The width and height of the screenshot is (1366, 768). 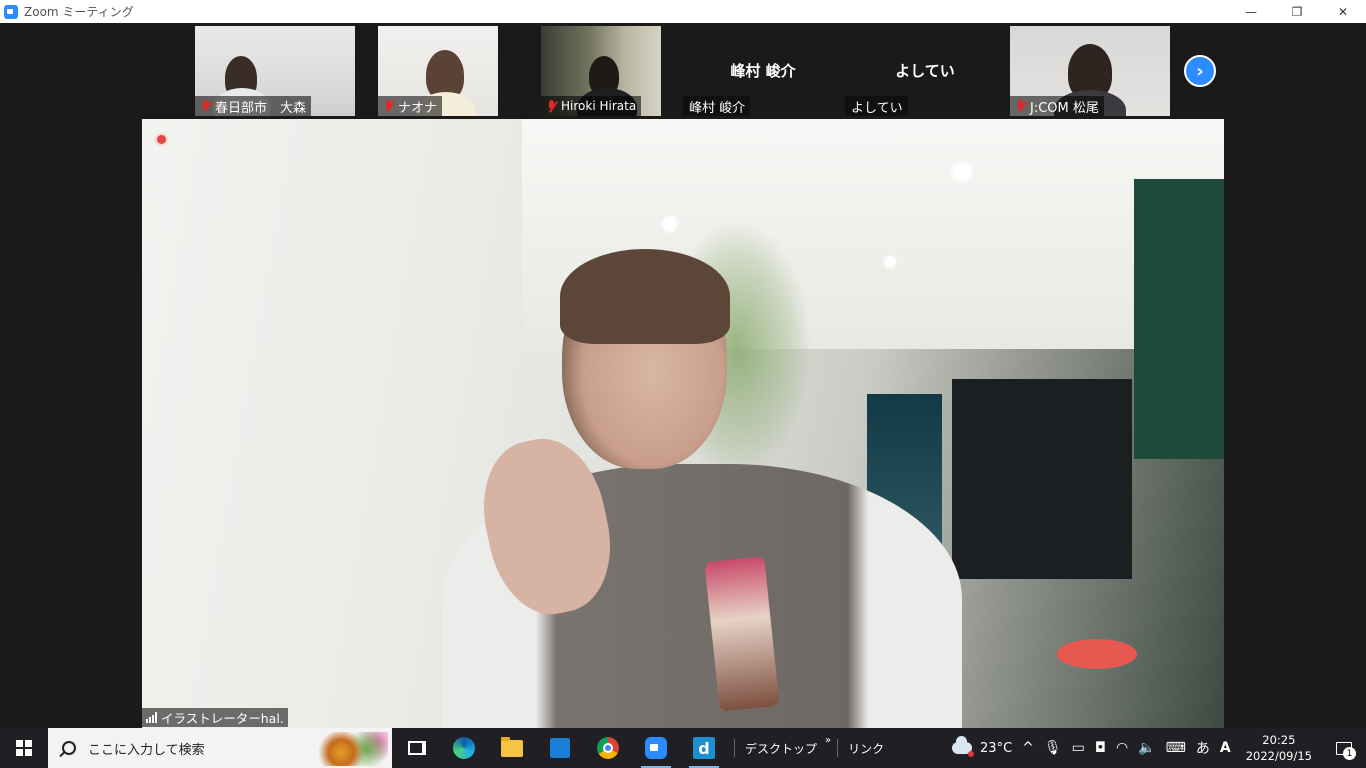 I want to click on participant-name: Hiroki Hirata, so click(x=599, y=106).